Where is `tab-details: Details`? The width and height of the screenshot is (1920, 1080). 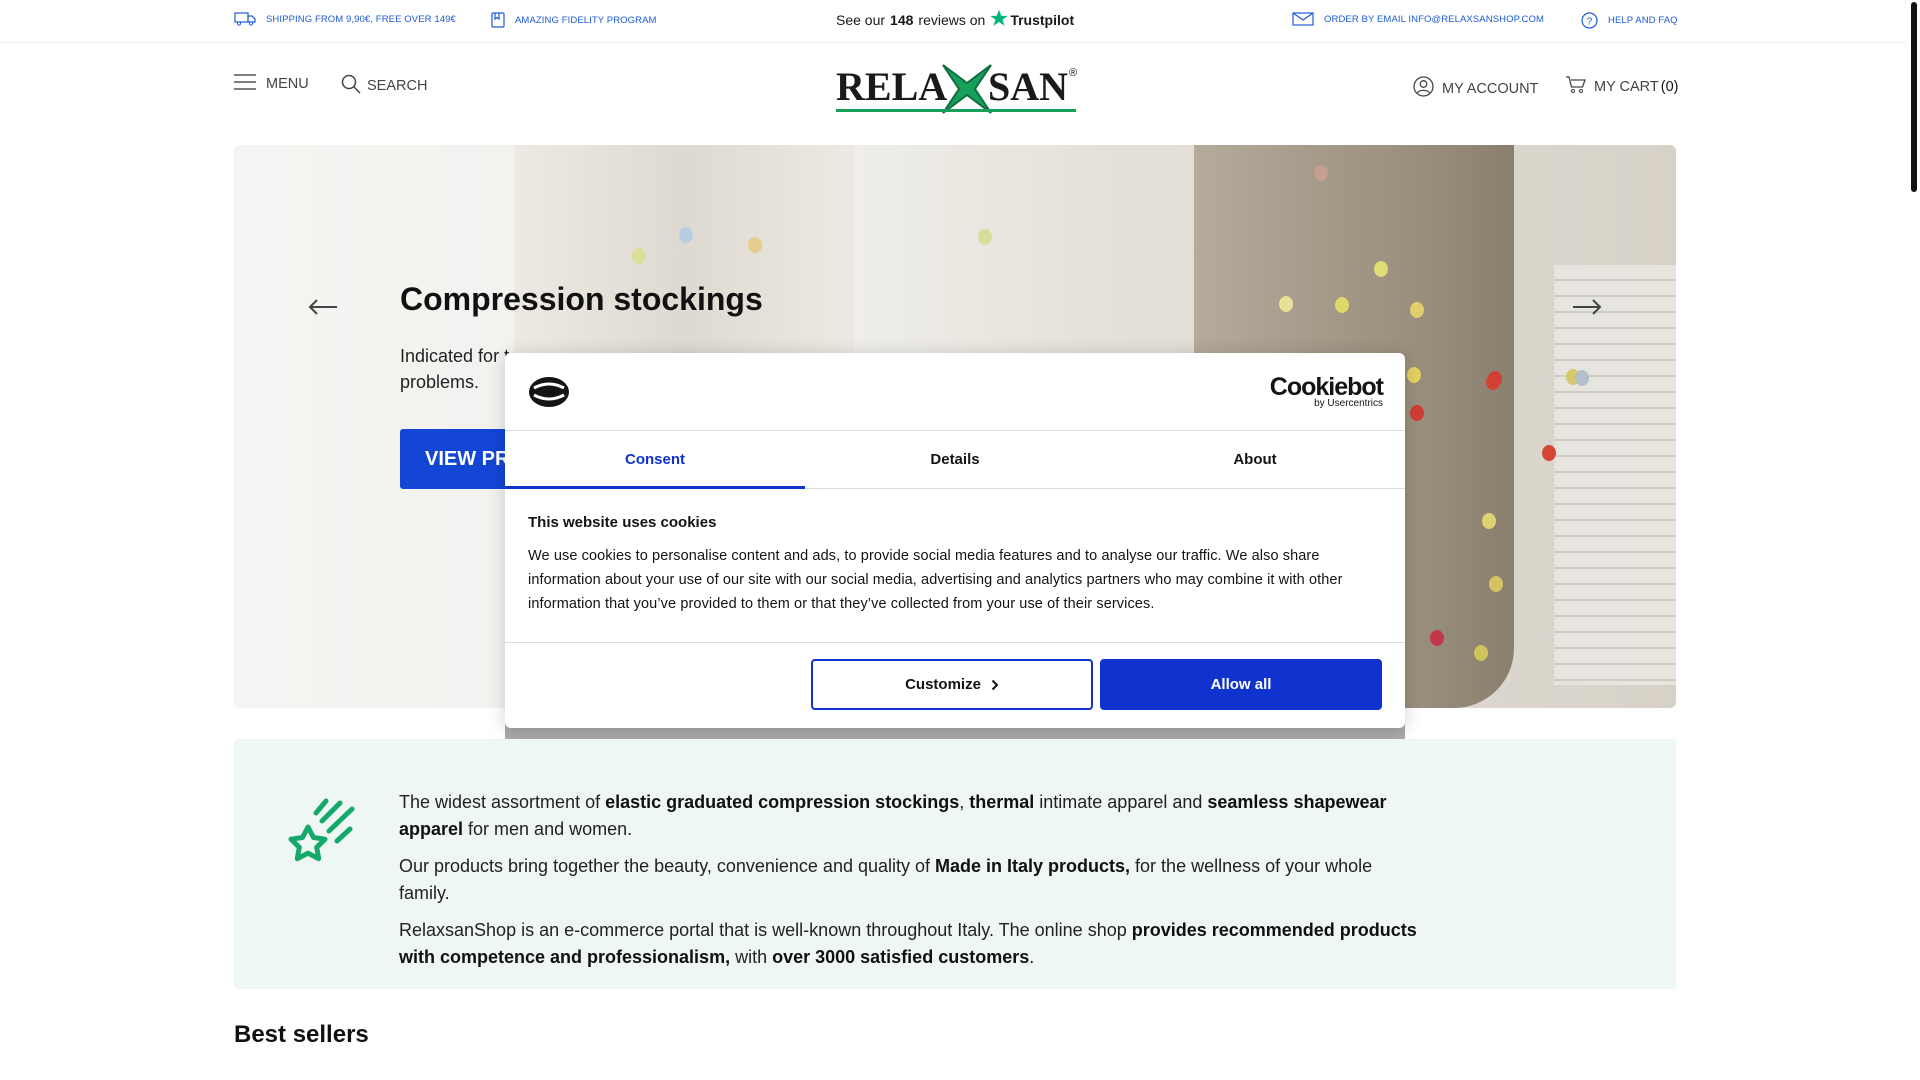
tab-details: Details is located at coordinates (955, 459).